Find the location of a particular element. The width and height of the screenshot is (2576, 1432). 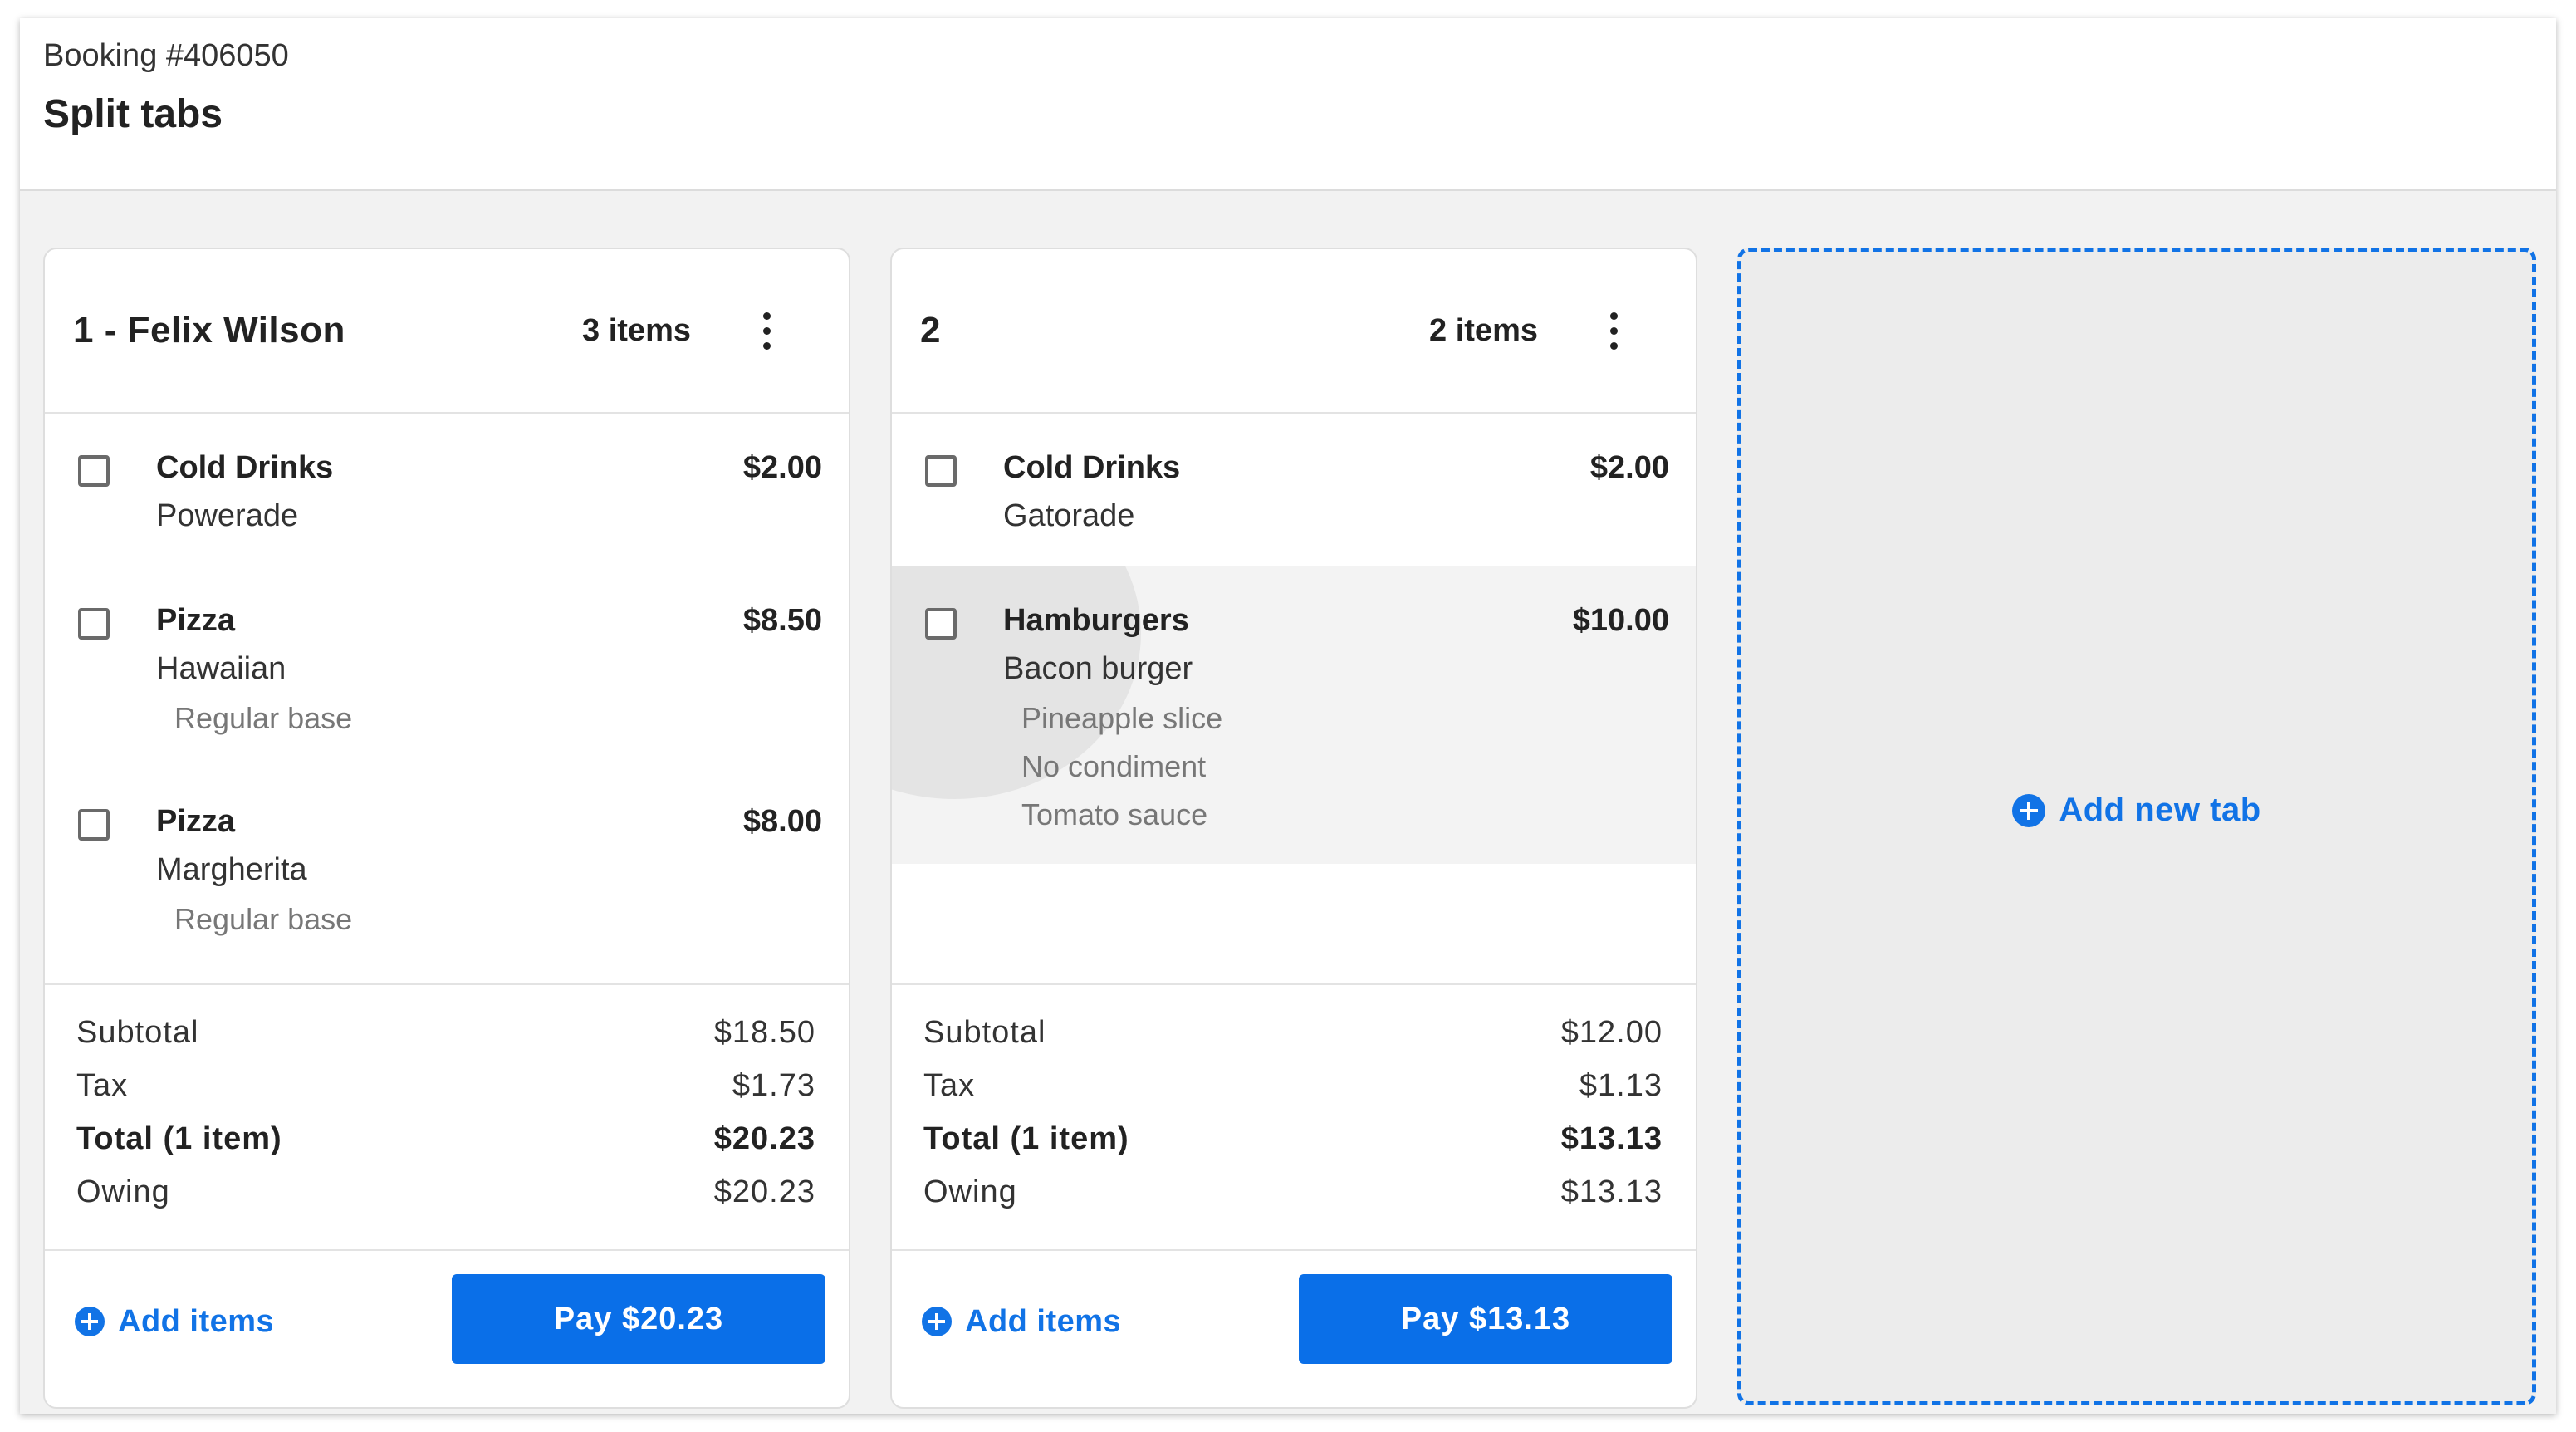

subtotal-value: $12.00 is located at coordinates (1611, 1033).